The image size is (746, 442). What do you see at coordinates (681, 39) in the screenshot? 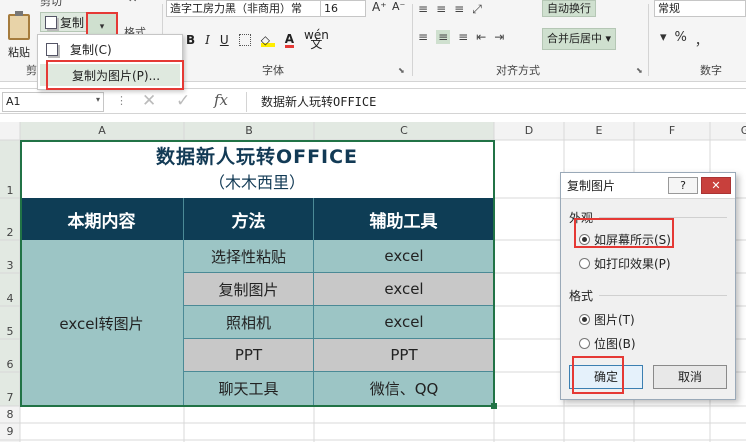
I see `percent-button: %` at bounding box center [681, 39].